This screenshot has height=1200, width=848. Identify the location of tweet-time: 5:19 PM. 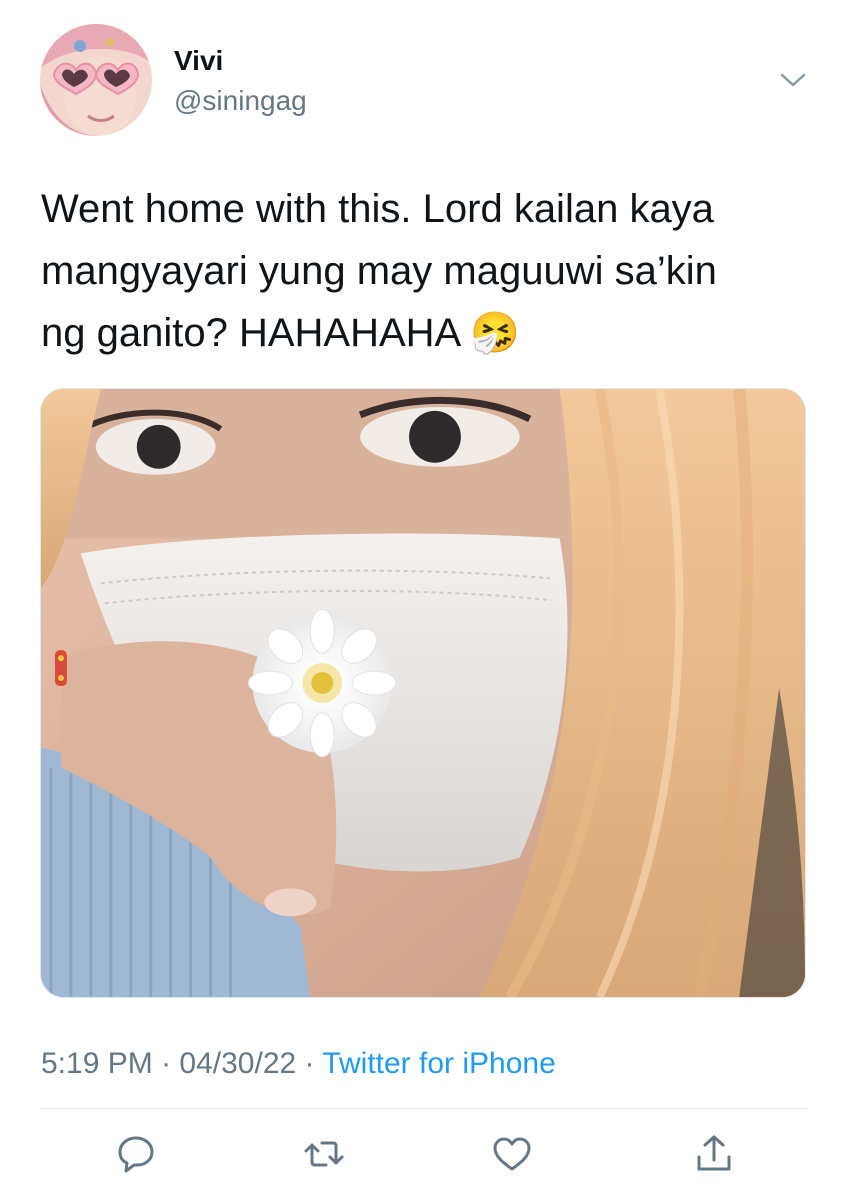
(97, 1063).